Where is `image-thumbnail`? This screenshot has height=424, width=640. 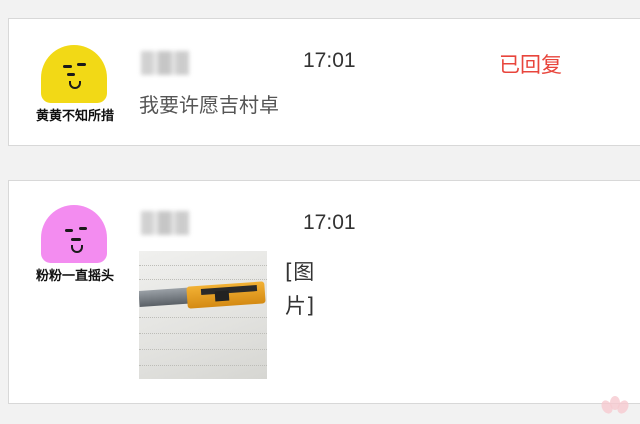
image-thumbnail is located at coordinates (203, 315).